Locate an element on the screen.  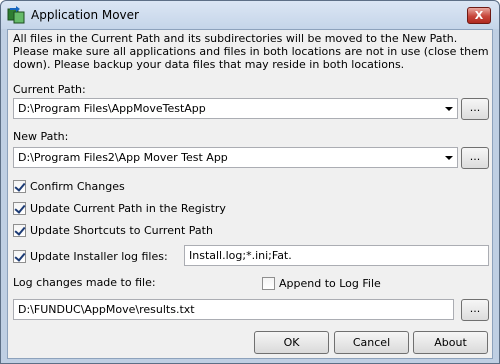
update-installer-option: Update Installer log files: is located at coordinates (90, 256).